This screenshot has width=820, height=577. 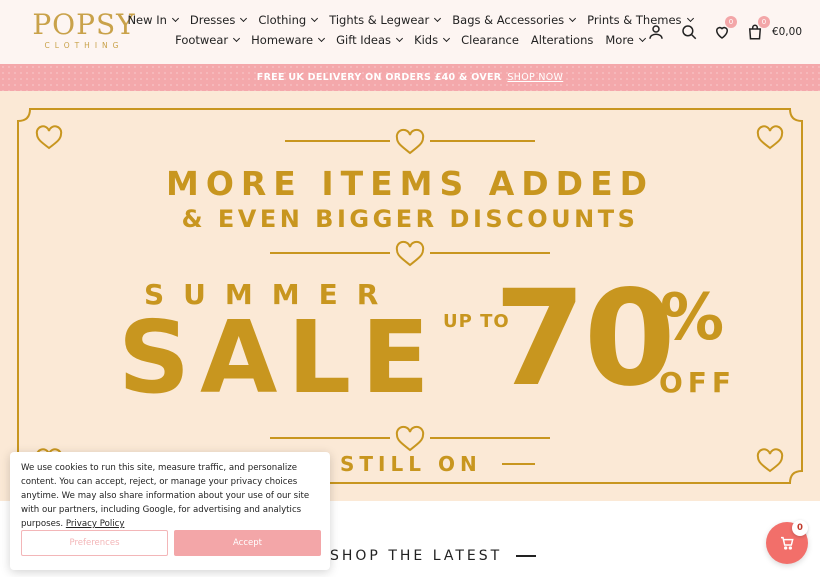 I want to click on nav-item-clothing: Clothing, so click(x=288, y=20).